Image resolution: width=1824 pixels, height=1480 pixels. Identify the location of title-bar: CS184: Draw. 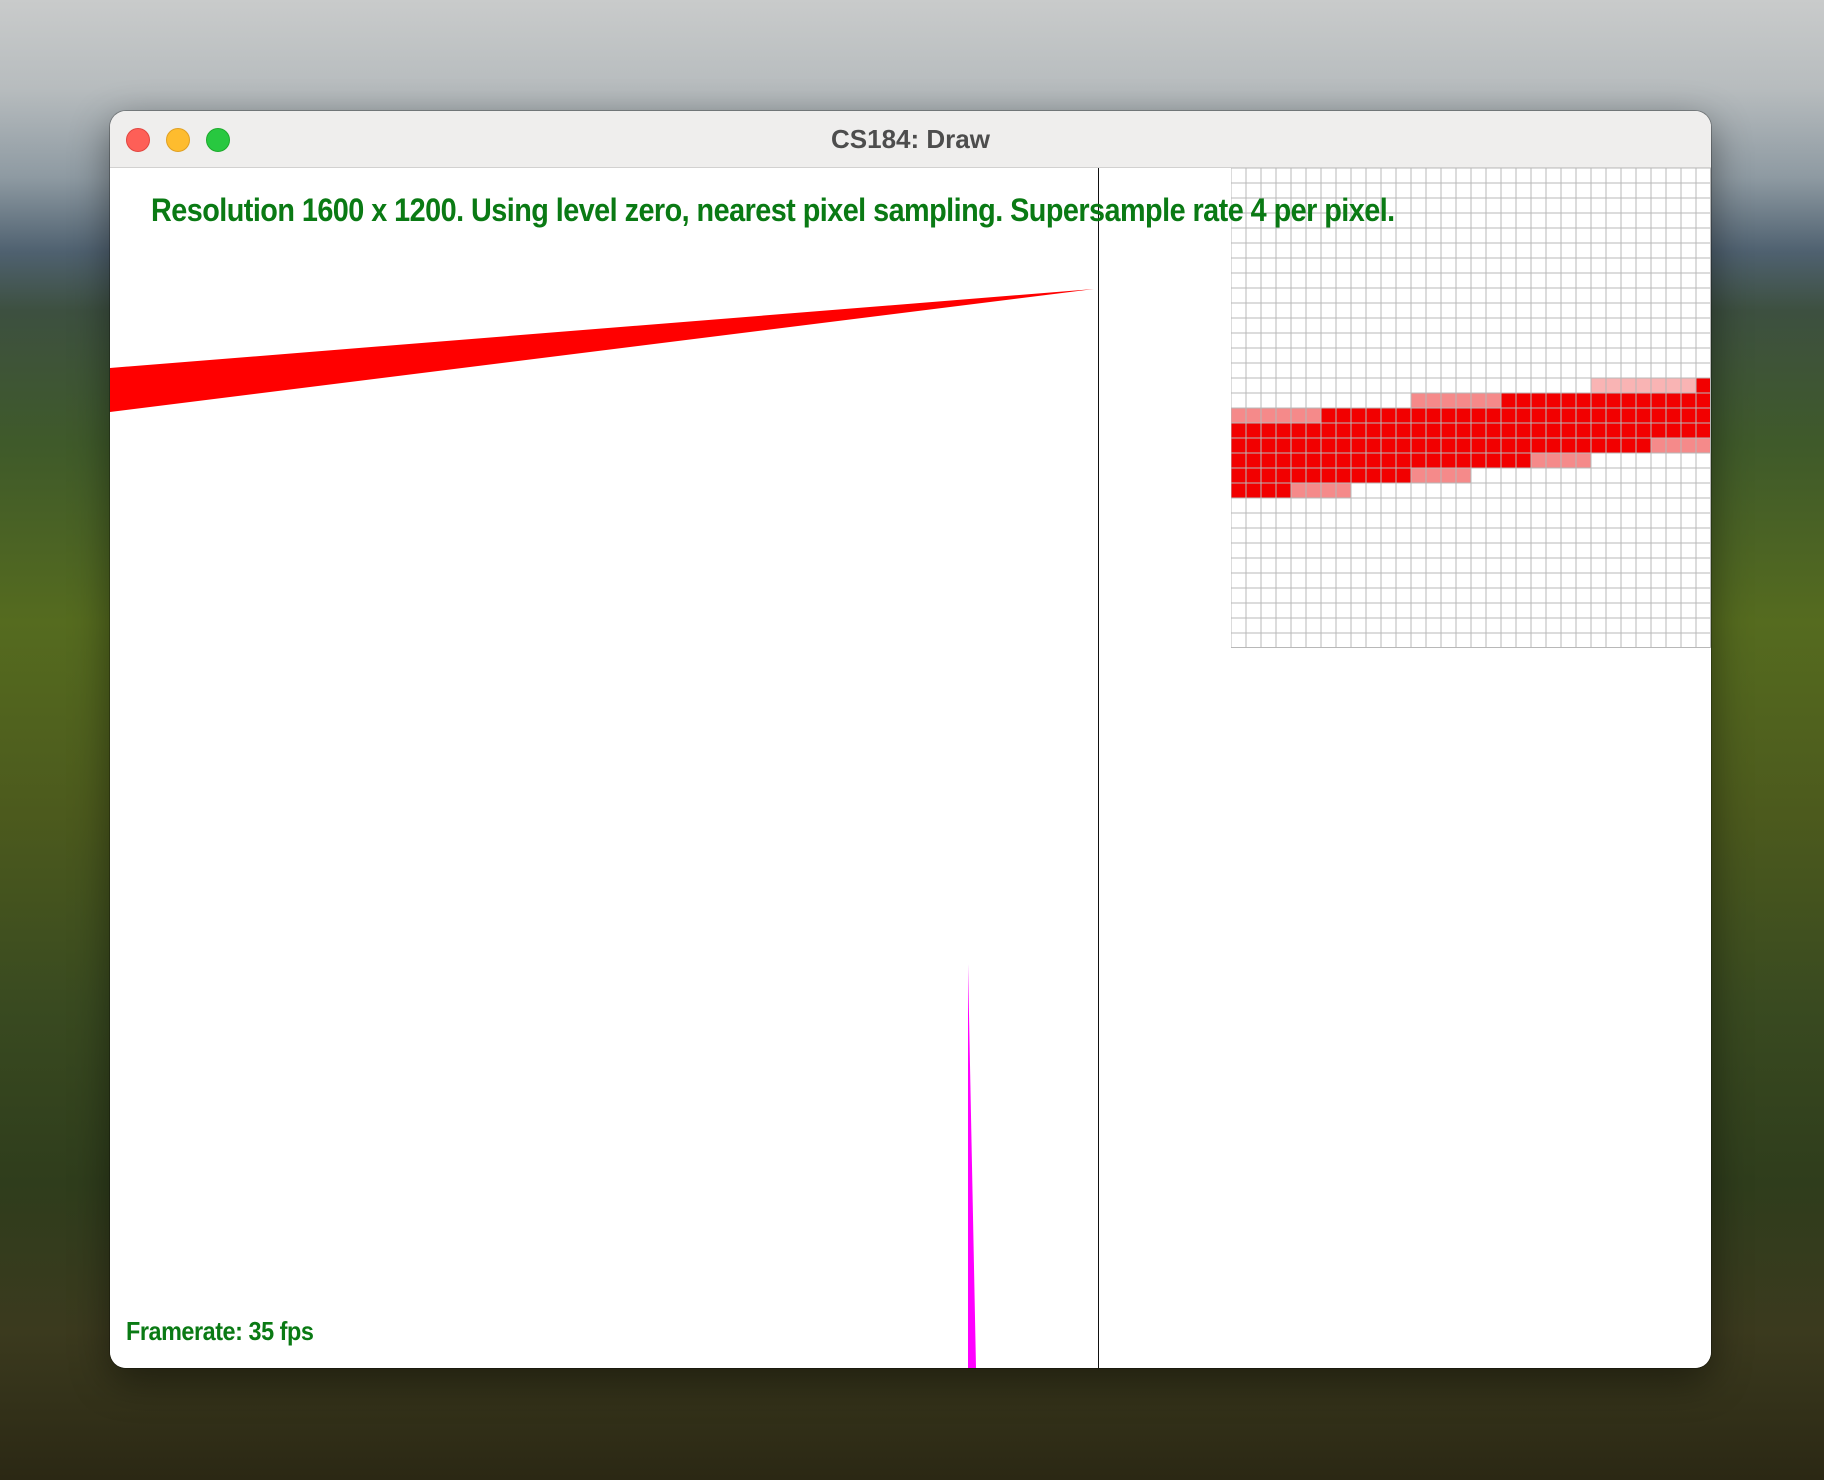
(910, 139).